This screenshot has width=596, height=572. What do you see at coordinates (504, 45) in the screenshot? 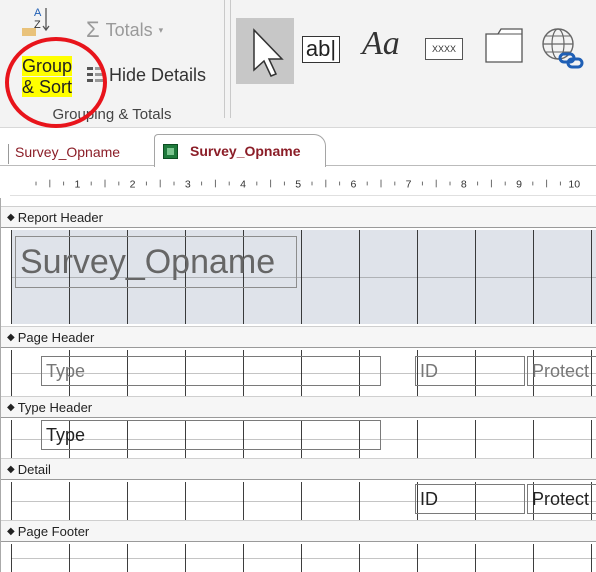
I see `tab-control-icon` at bounding box center [504, 45].